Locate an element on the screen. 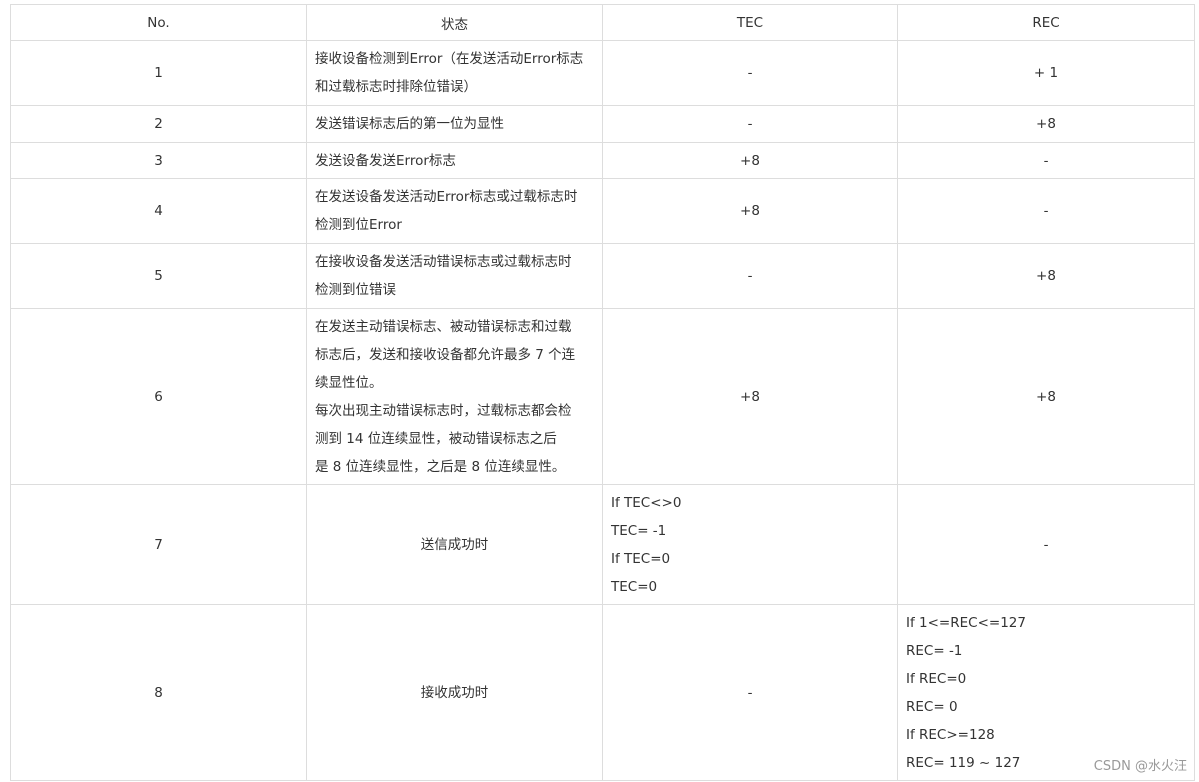  cell-status: 接收成功时 is located at coordinates (454, 692).